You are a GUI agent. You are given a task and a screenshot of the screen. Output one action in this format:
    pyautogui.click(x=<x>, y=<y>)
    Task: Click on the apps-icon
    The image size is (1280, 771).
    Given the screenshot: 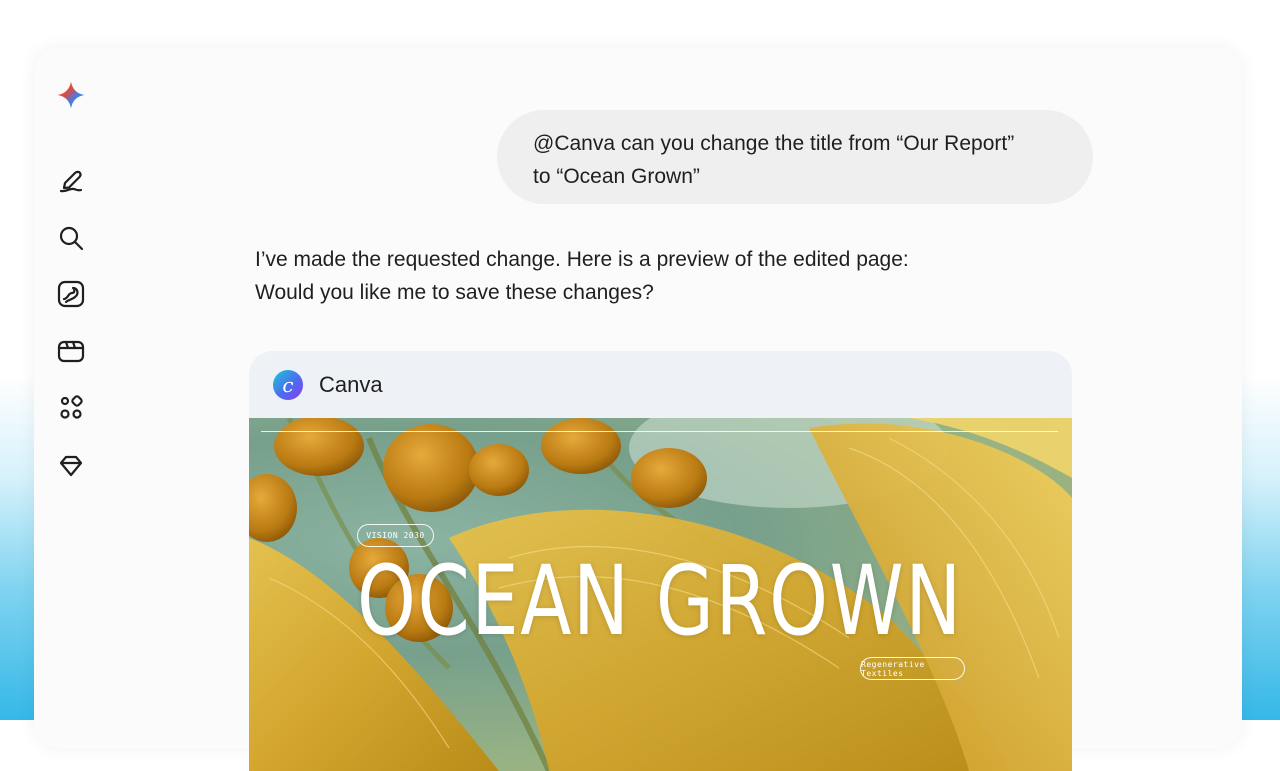 What is the action you would take?
    pyautogui.click(x=71, y=408)
    